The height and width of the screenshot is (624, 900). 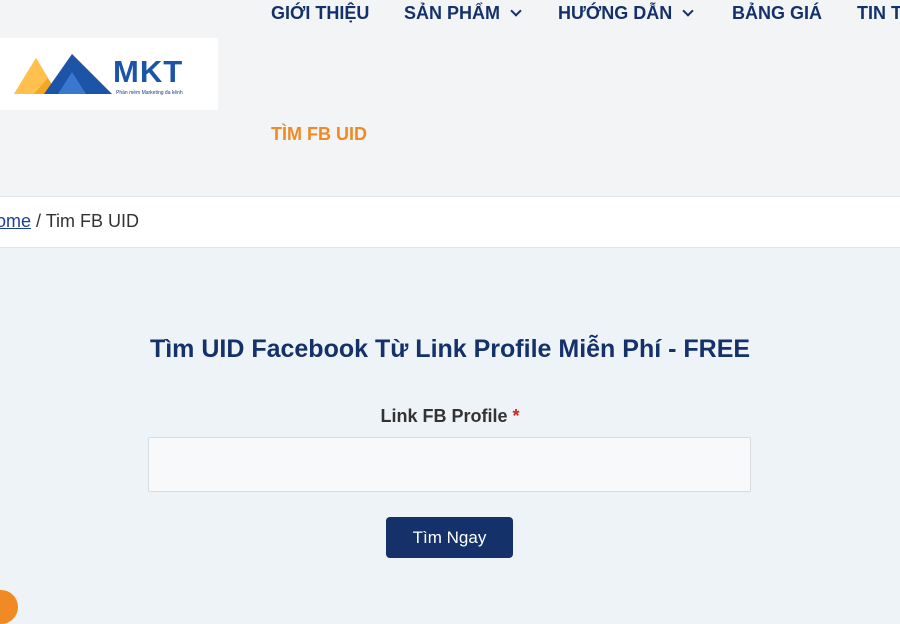 I want to click on nav-item-tim-fb-uid-active: TÌM FB UID, so click(x=319, y=134).